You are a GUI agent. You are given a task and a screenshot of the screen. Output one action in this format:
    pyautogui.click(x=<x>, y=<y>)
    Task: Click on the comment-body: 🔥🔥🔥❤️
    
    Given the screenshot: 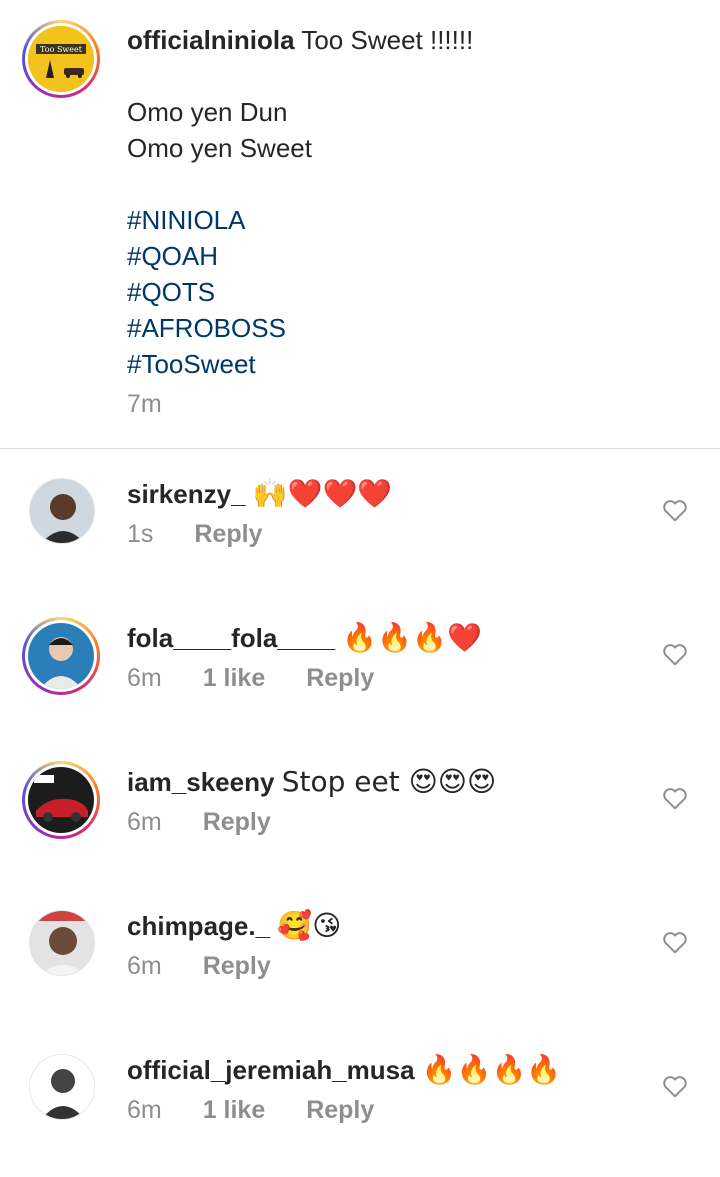 What is the action you would take?
    pyautogui.click(x=412, y=637)
    